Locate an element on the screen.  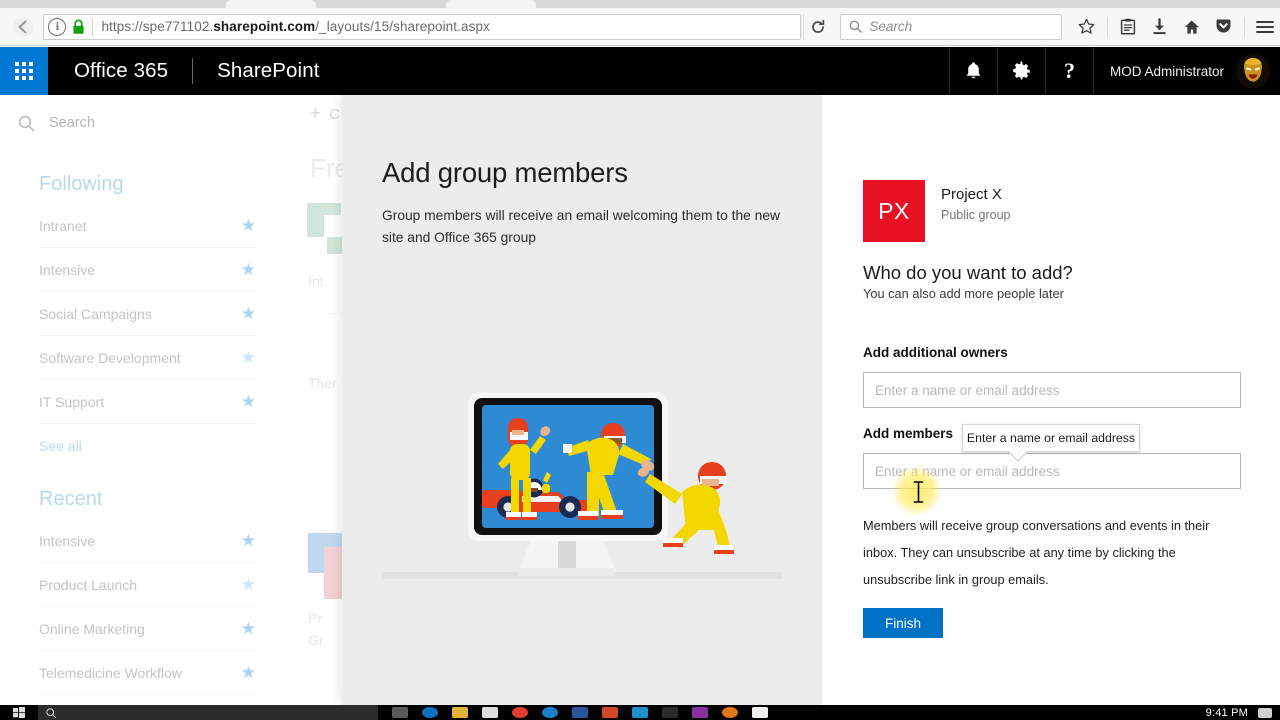
racing-team-monitor-illustration is located at coordinates (582, 482).